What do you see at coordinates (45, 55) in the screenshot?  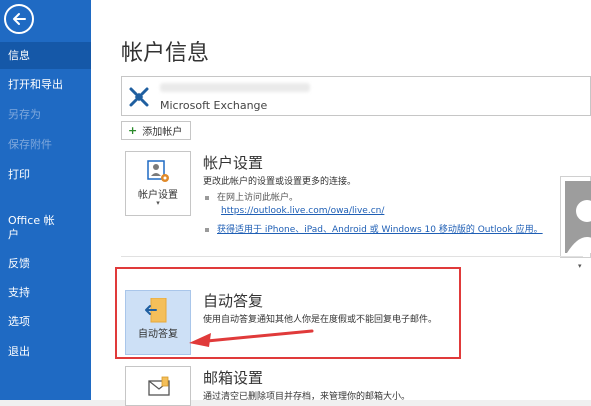 I see `nav-info: 信息` at bounding box center [45, 55].